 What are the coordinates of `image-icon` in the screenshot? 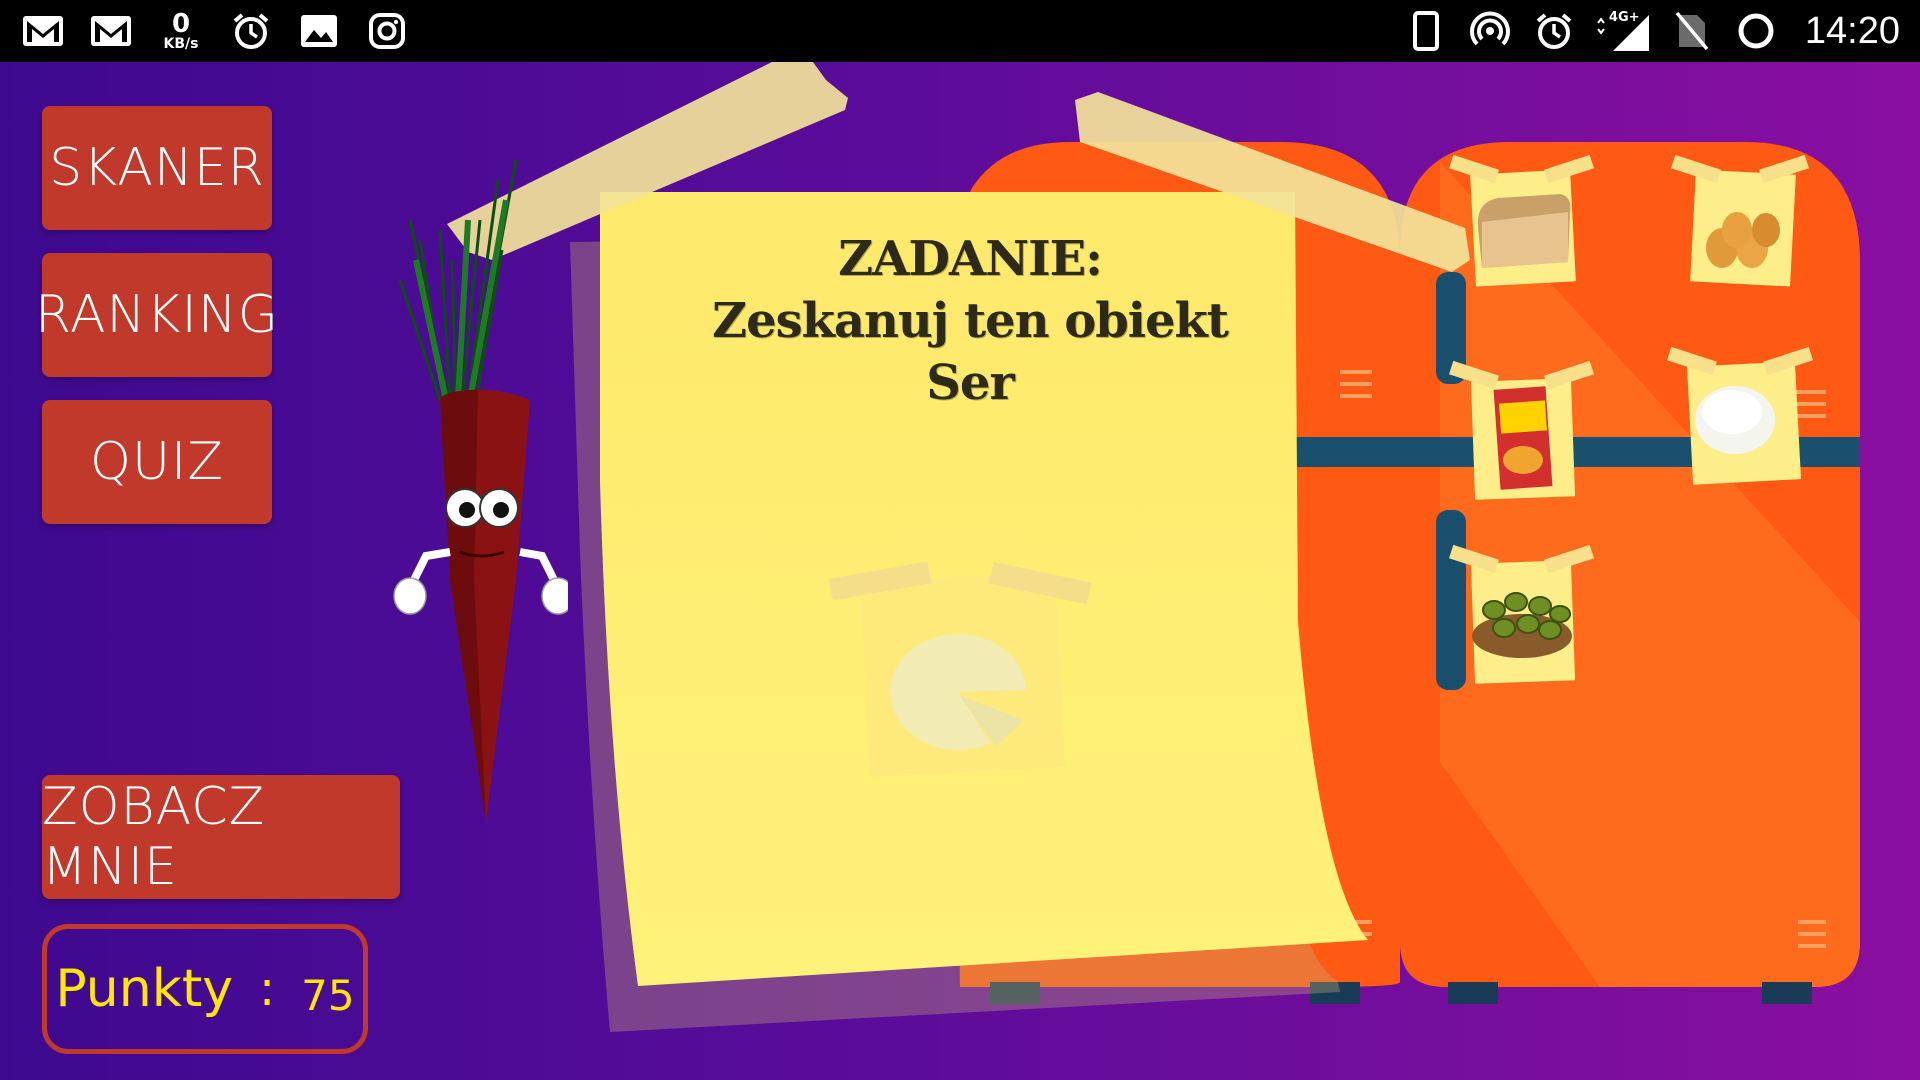 It's located at (319, 31).